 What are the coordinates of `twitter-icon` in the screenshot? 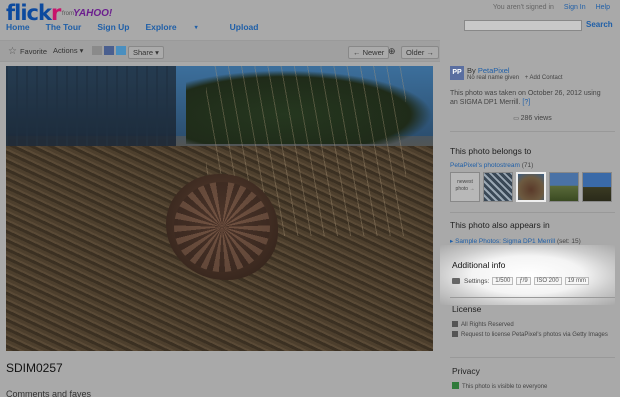 It's located at (121, 50).